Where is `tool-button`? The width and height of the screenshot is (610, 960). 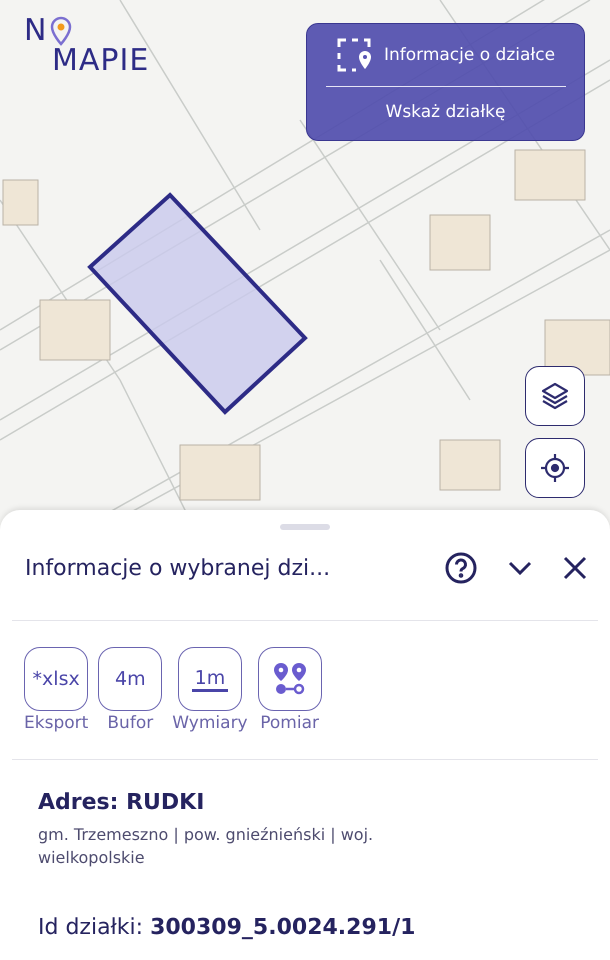
tool-button is located at coordinates (290, 679).